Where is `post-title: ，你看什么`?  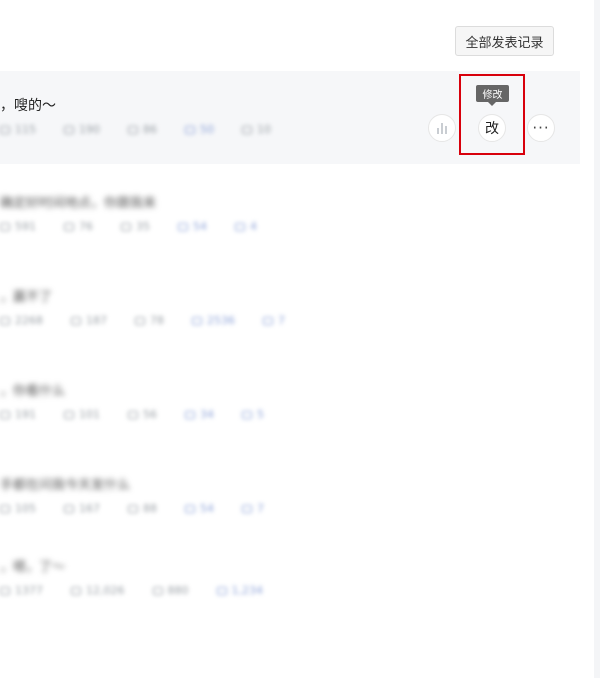 post-title: ，你看什么 is located at coordinates (33, 391).